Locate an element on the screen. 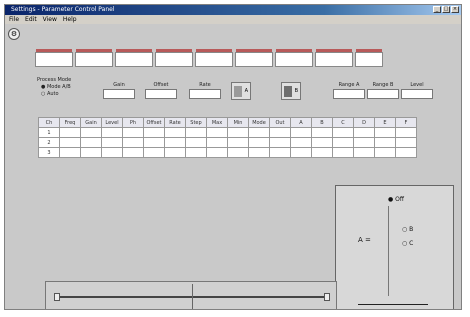 Image resolution: width=470 pixels, height=317 pixels. menu-view: View is located at coordinates (50, 19).